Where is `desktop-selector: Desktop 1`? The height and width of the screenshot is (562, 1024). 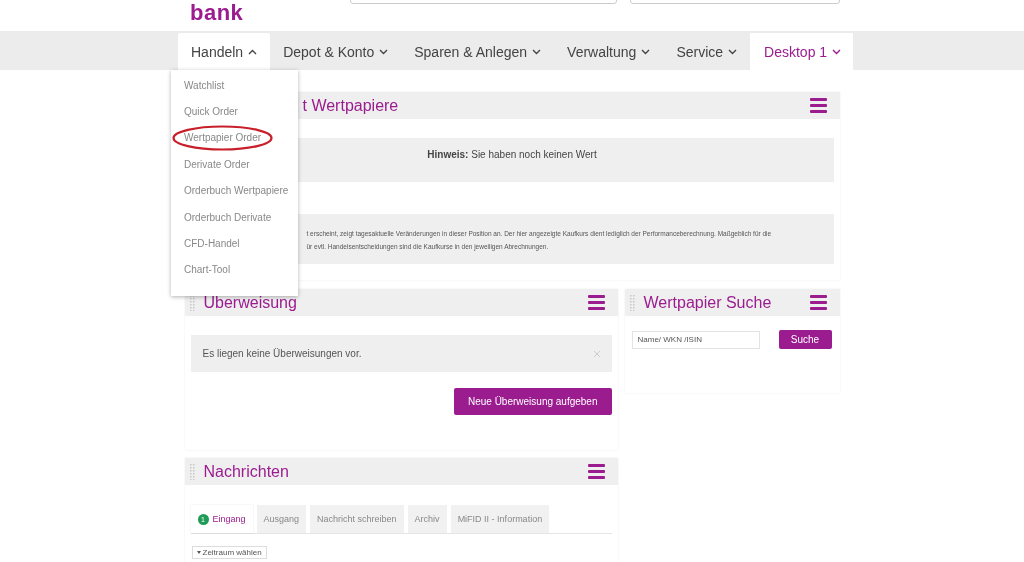 desktop-selector: Desktop 1 is located at coordinates (802, 51).